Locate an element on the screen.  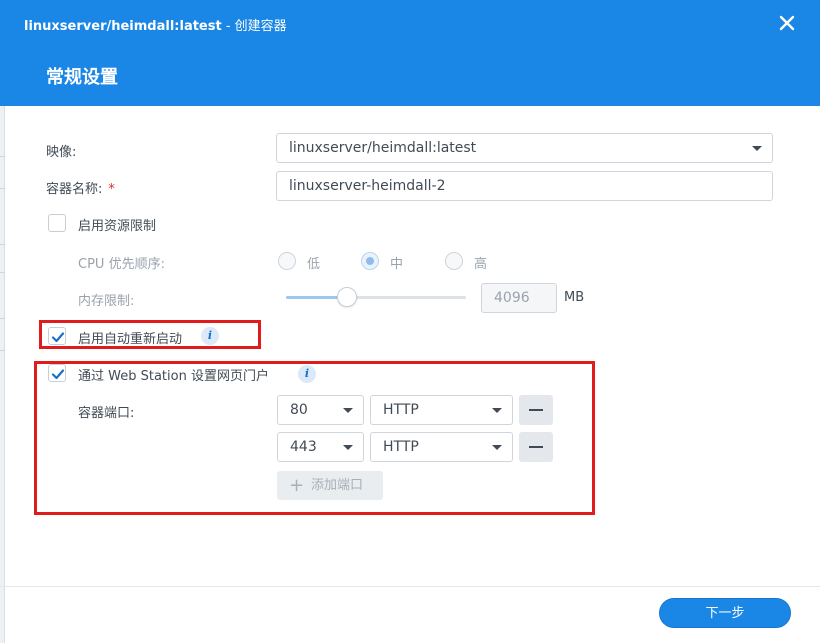
image-select: linuxserver/heimdall:latest is located at coordinates (524, 148).